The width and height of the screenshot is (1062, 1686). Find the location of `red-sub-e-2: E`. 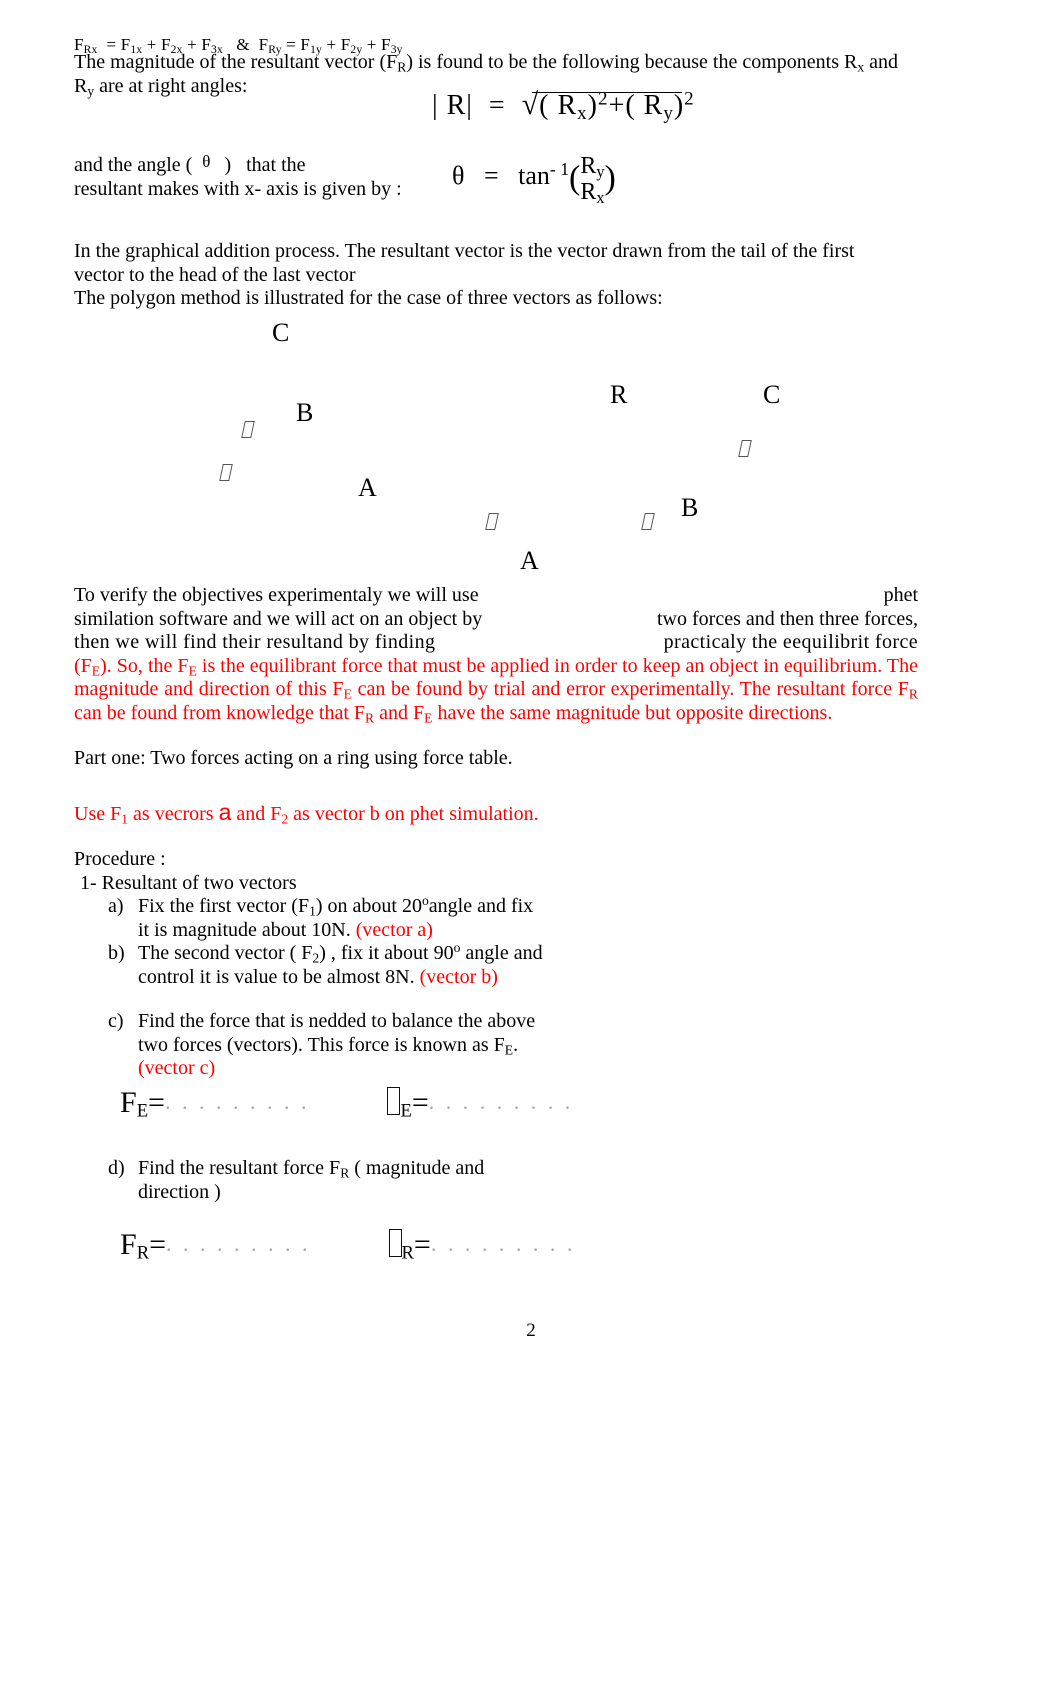

red-sub-e-2: E is located at coordinates (192, 670).